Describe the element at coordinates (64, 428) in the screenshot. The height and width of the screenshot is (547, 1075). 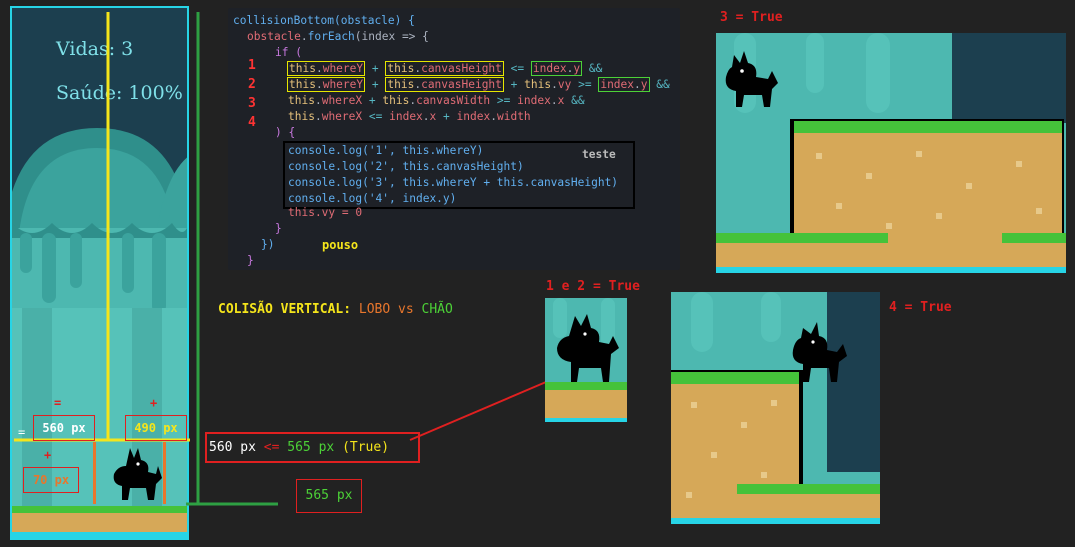
I see `whereY-value-box: 560 px` at that location.